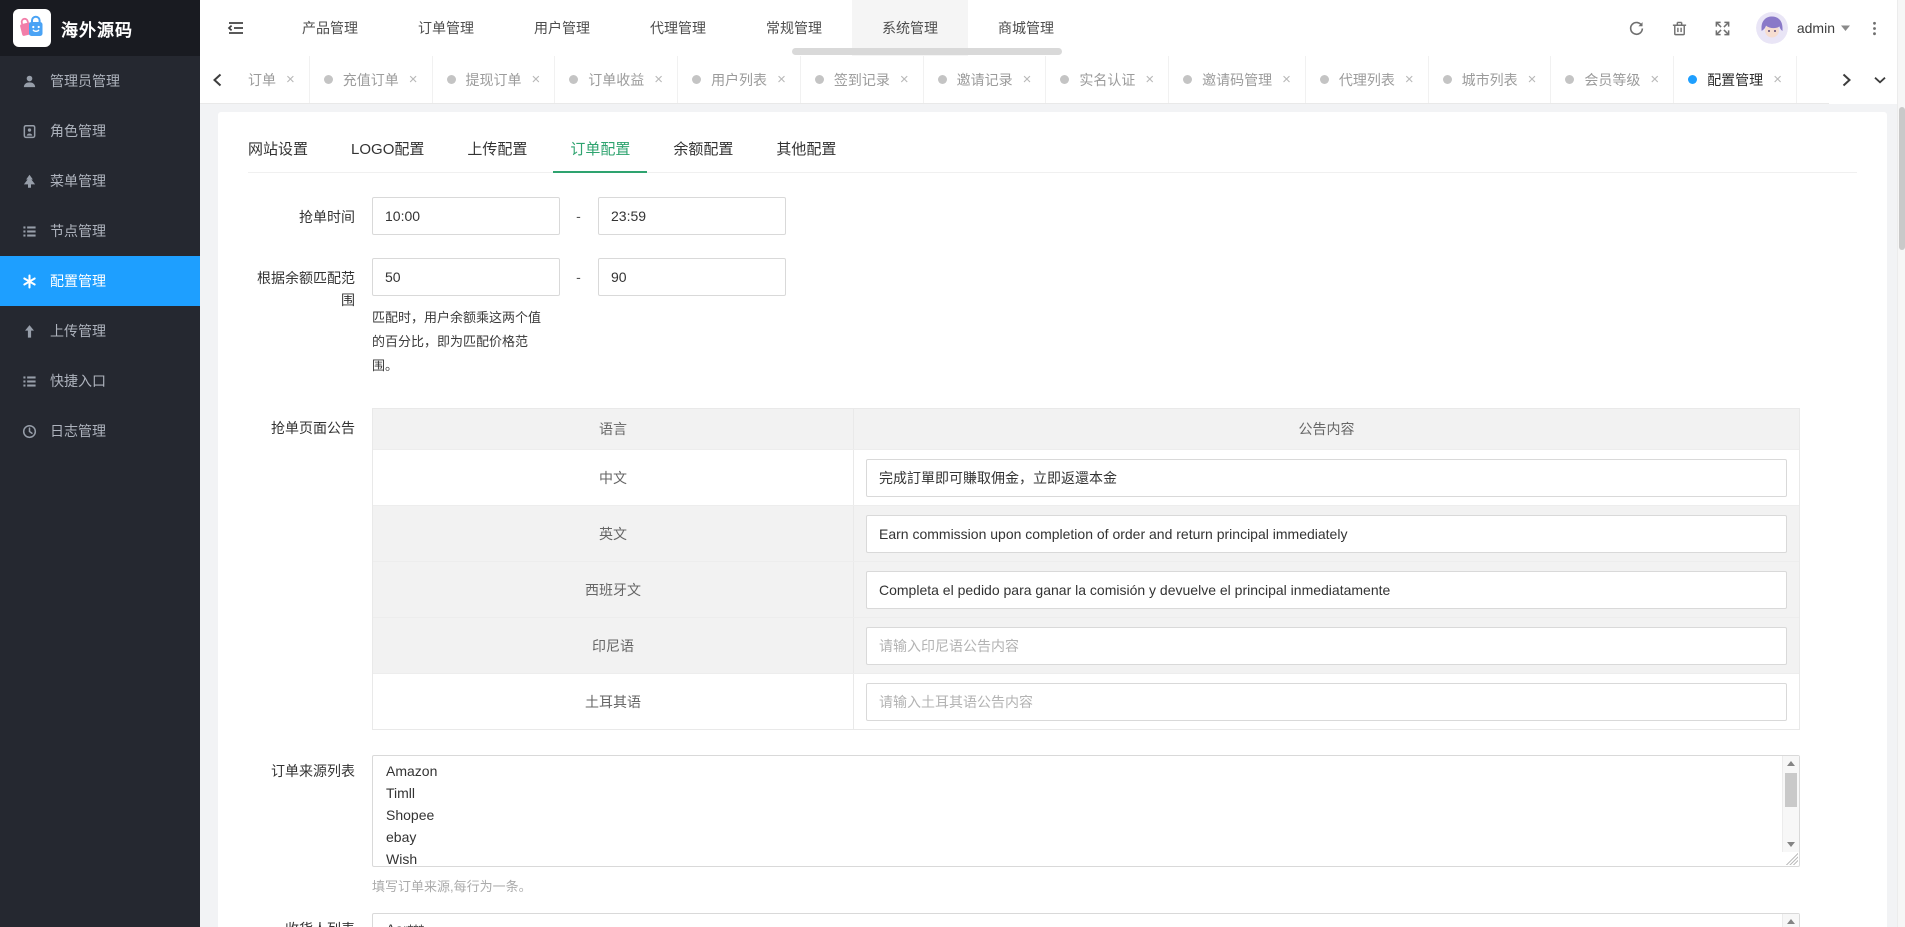 This screenshot has width=1905, height=927. I want to click on tab-user-list: 用户列表 ×, so click(739, 79).